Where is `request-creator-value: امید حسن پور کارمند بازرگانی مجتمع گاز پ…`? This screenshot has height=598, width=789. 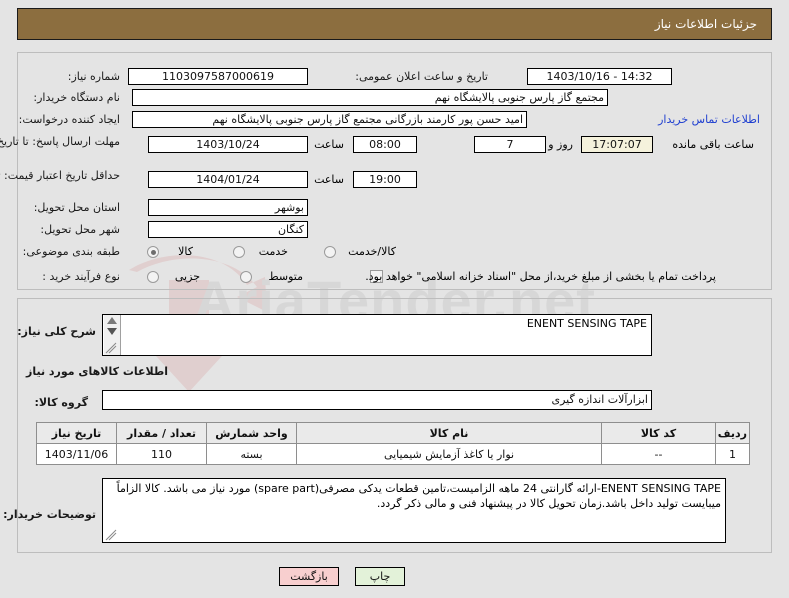 request-creator-value: امید حسن پور کارمند بازرگانی مجتمع گاز پ… is located at coordinates (330, 119).